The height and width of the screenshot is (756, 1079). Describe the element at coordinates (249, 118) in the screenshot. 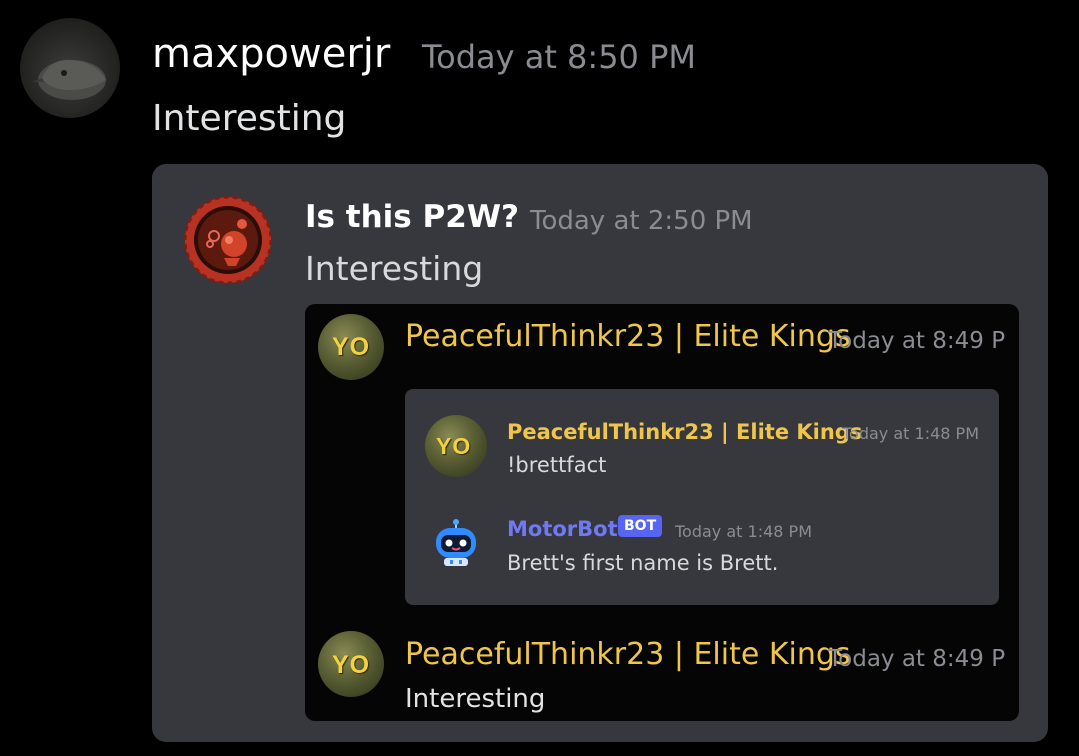

I see `message-text: Interesting` at that location.